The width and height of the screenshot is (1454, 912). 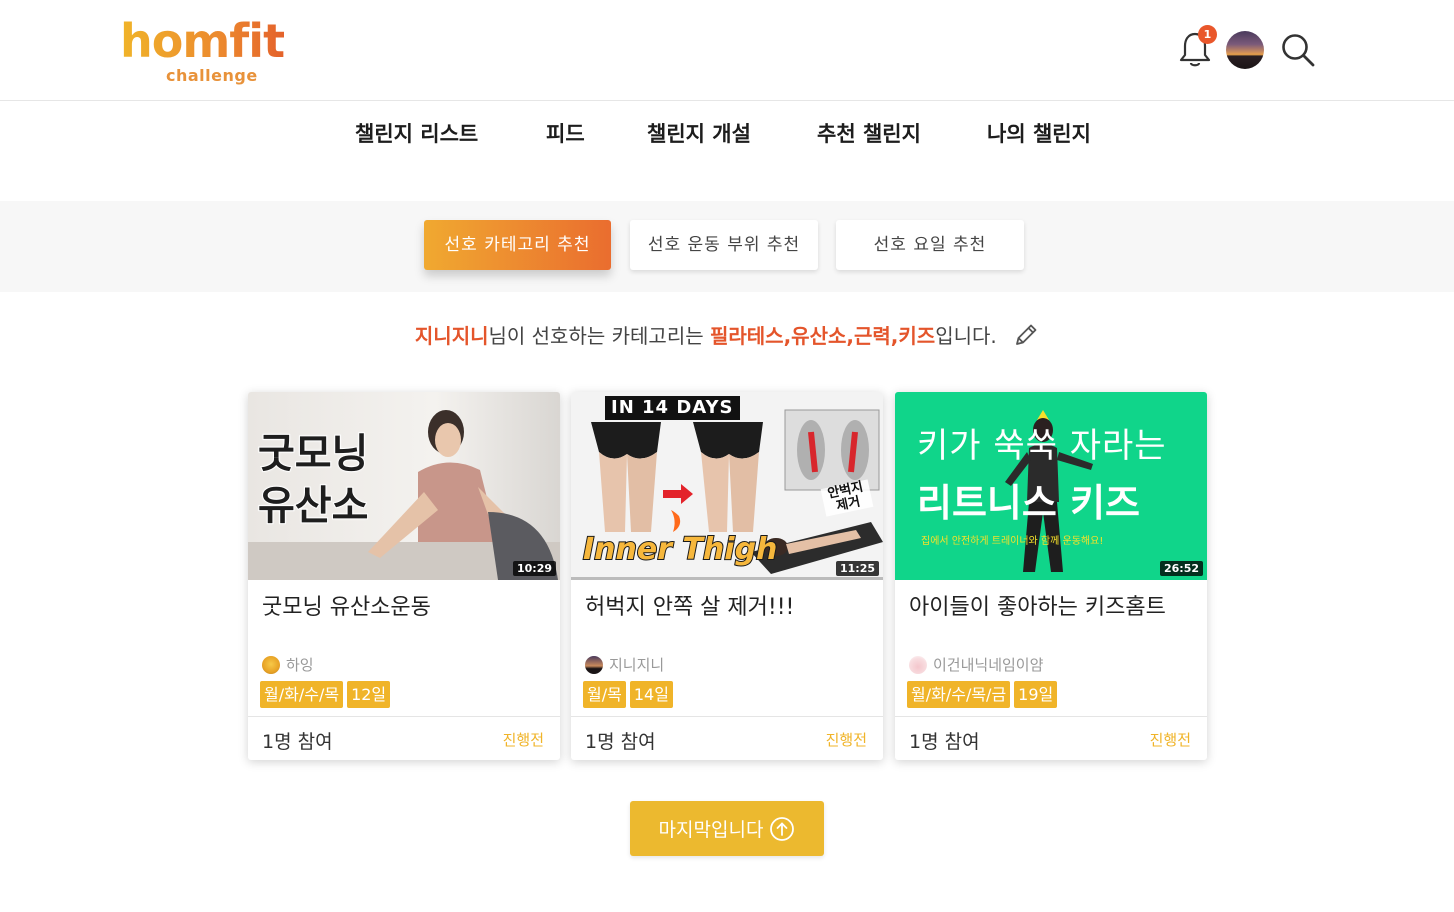 I want to click on author-name: 이건내닉네임이얌, so click(x=988, y=665).